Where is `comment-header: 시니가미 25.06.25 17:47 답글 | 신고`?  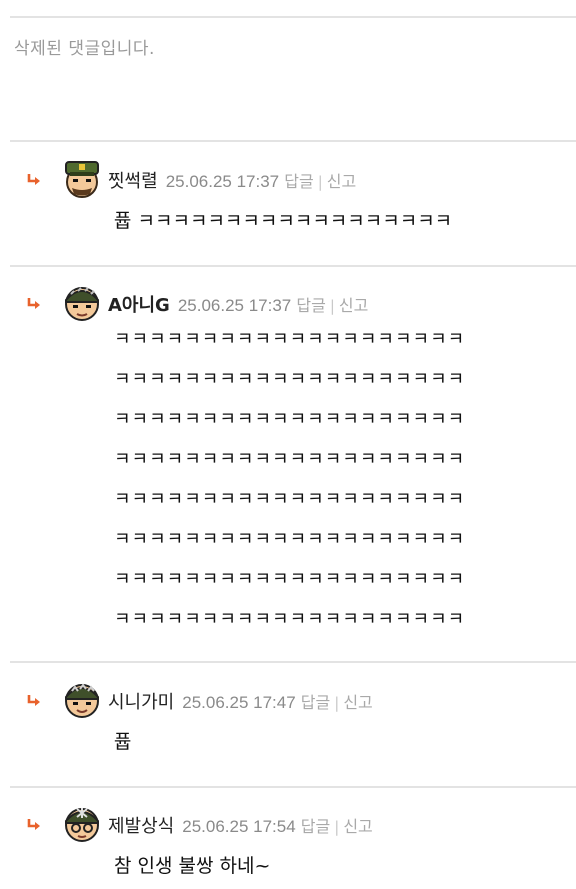 comment-header: 시니가미 25.06.25 17:47 답글 | 신고 is located at coordinates (240, 700).